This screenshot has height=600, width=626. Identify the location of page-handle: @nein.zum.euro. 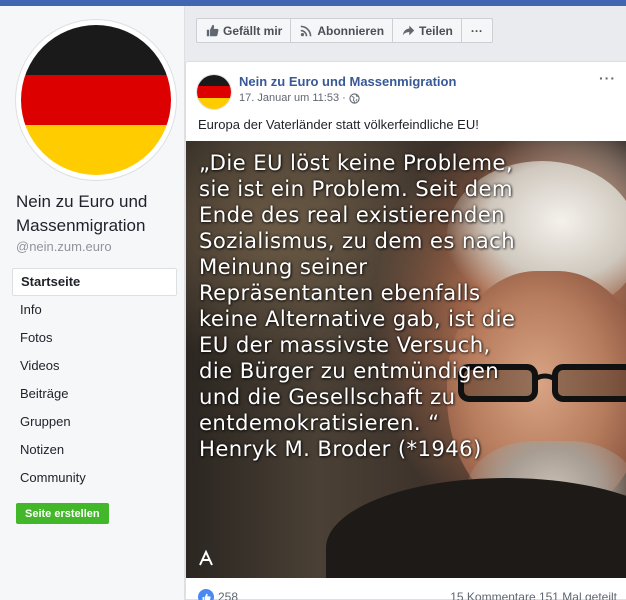
(64, 246).